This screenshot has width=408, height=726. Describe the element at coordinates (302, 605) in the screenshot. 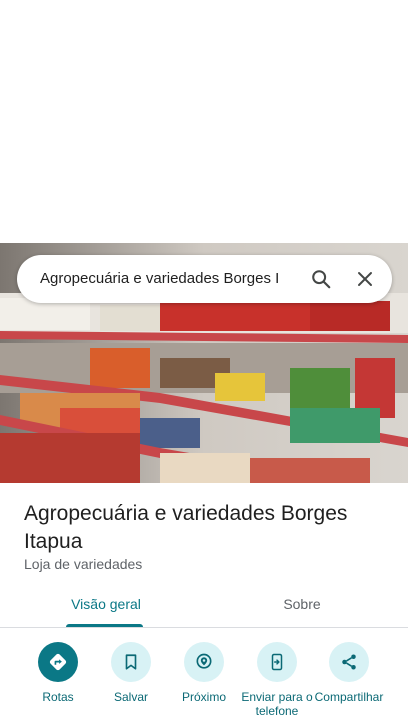

I see `tab-about: Sobre` at that location.